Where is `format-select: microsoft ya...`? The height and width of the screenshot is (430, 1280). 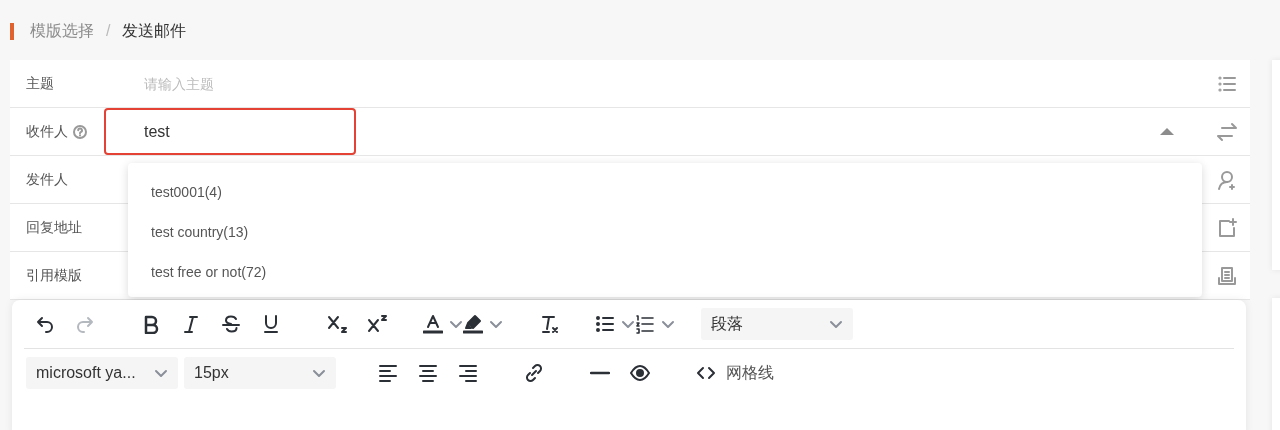 format-select: microsoft ya... is located at coordinates (102, 373).